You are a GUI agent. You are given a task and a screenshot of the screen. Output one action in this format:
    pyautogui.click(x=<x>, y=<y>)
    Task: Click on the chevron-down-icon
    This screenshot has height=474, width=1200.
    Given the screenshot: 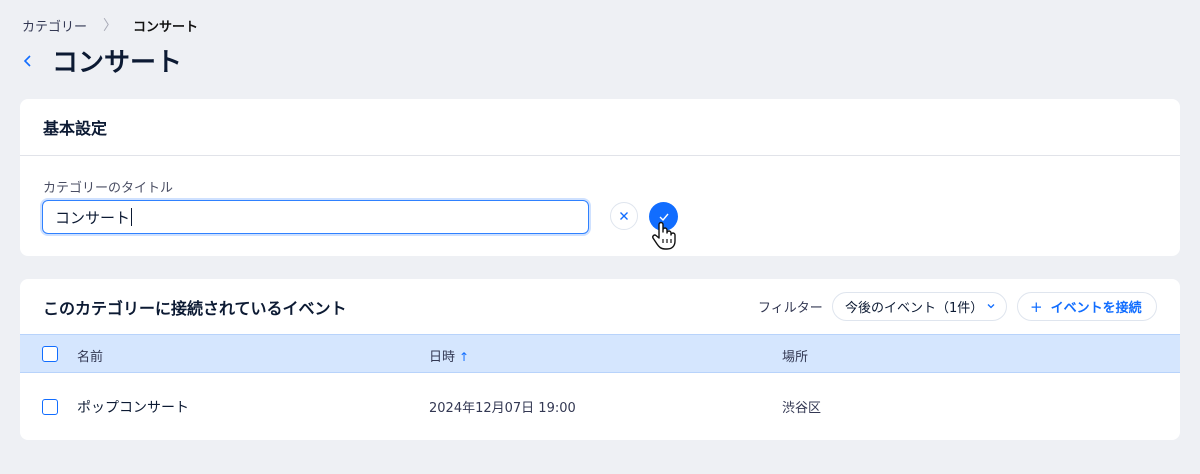 What is the action you would take?
    pyautogui.click(x=991, y=306)
    